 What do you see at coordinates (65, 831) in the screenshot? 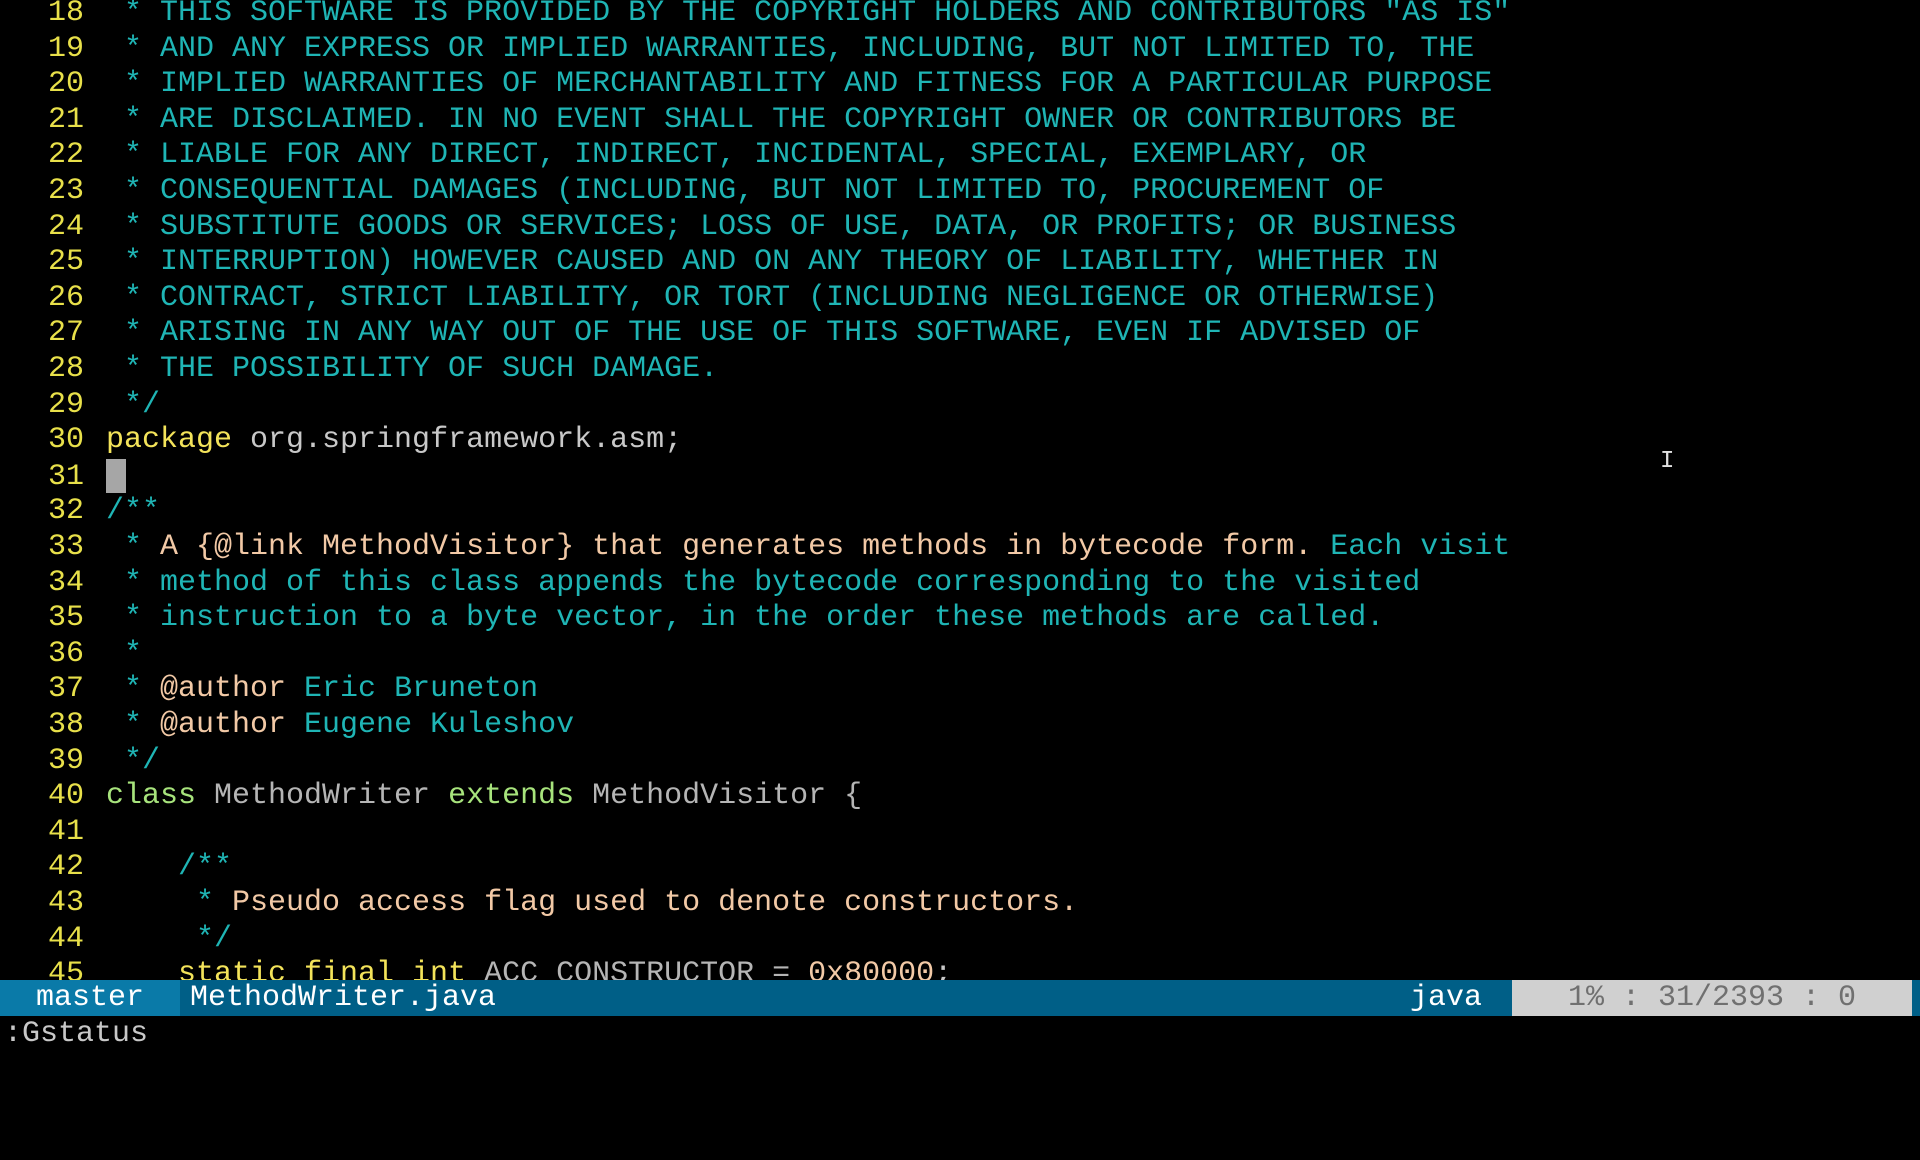
I see `line-number: 41` at bounding box center [65, 831].